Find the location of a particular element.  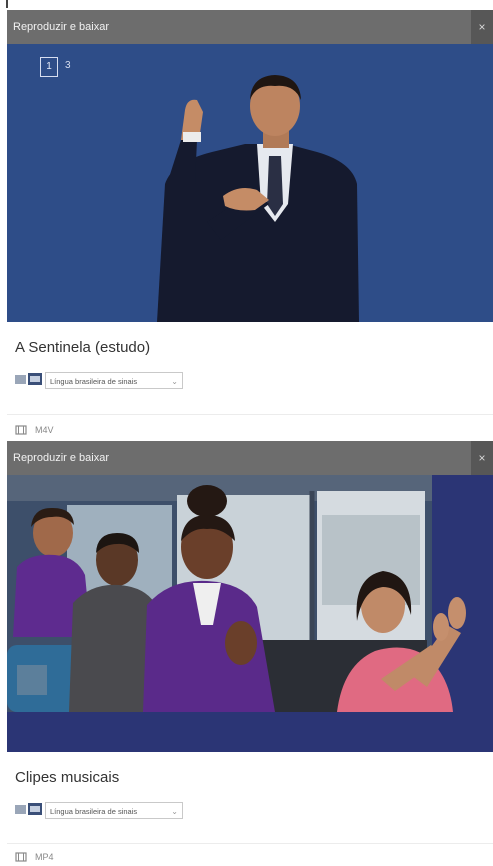

top-edge-mark is located at coordinates (7, 4).